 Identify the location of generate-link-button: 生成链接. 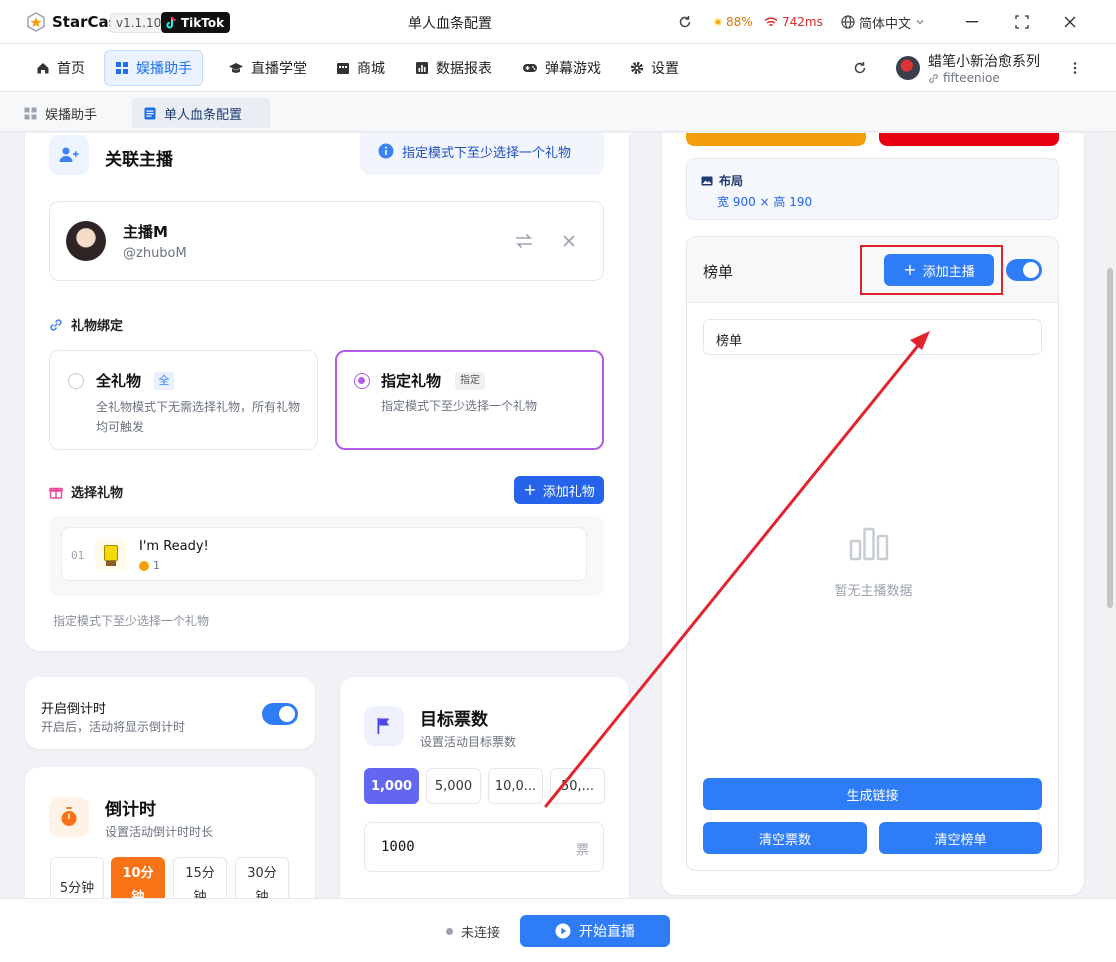
(872, 794).